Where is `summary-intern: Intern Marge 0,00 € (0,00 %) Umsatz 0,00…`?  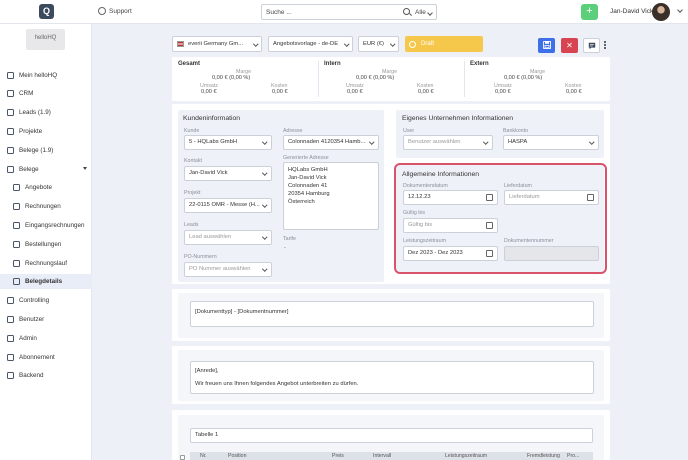 summary-intern: Intern Marge 0,00 € (0,00 %) Umsatz 0,00… is located at coordinates (391, 79).